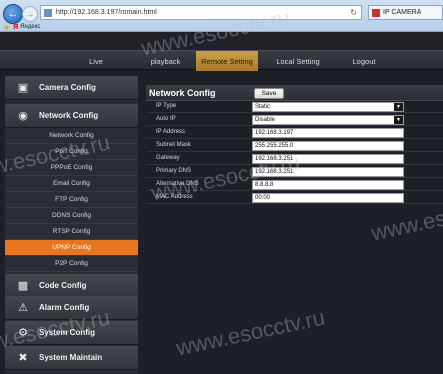  What do you see at coordinates (221, 27) in the screenshot?
I see `favorites-bar: ★ Я Яндекс` at bounding box center [221, 27].